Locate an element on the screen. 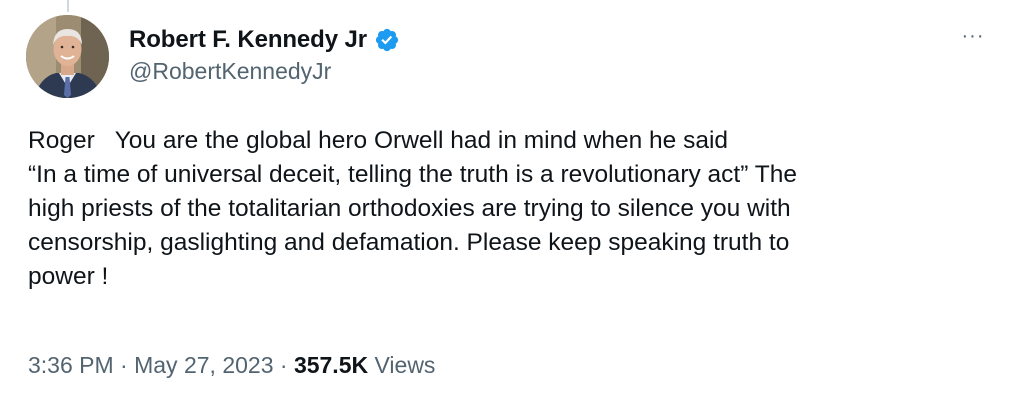  thread-connector-line is located at coordinates (68, 6).